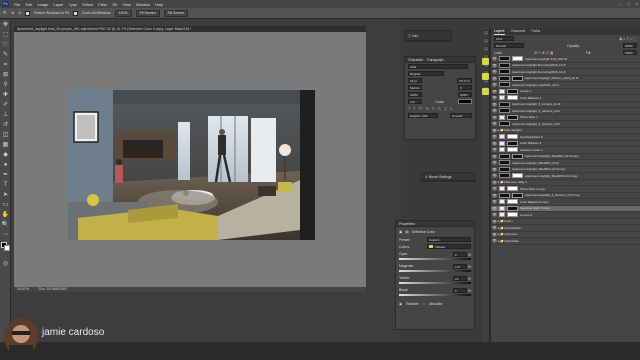  What do you see at coordinates (449, 239) in the screenshot?
I see `preset-select: Custom` at bounding box center [449, 239].